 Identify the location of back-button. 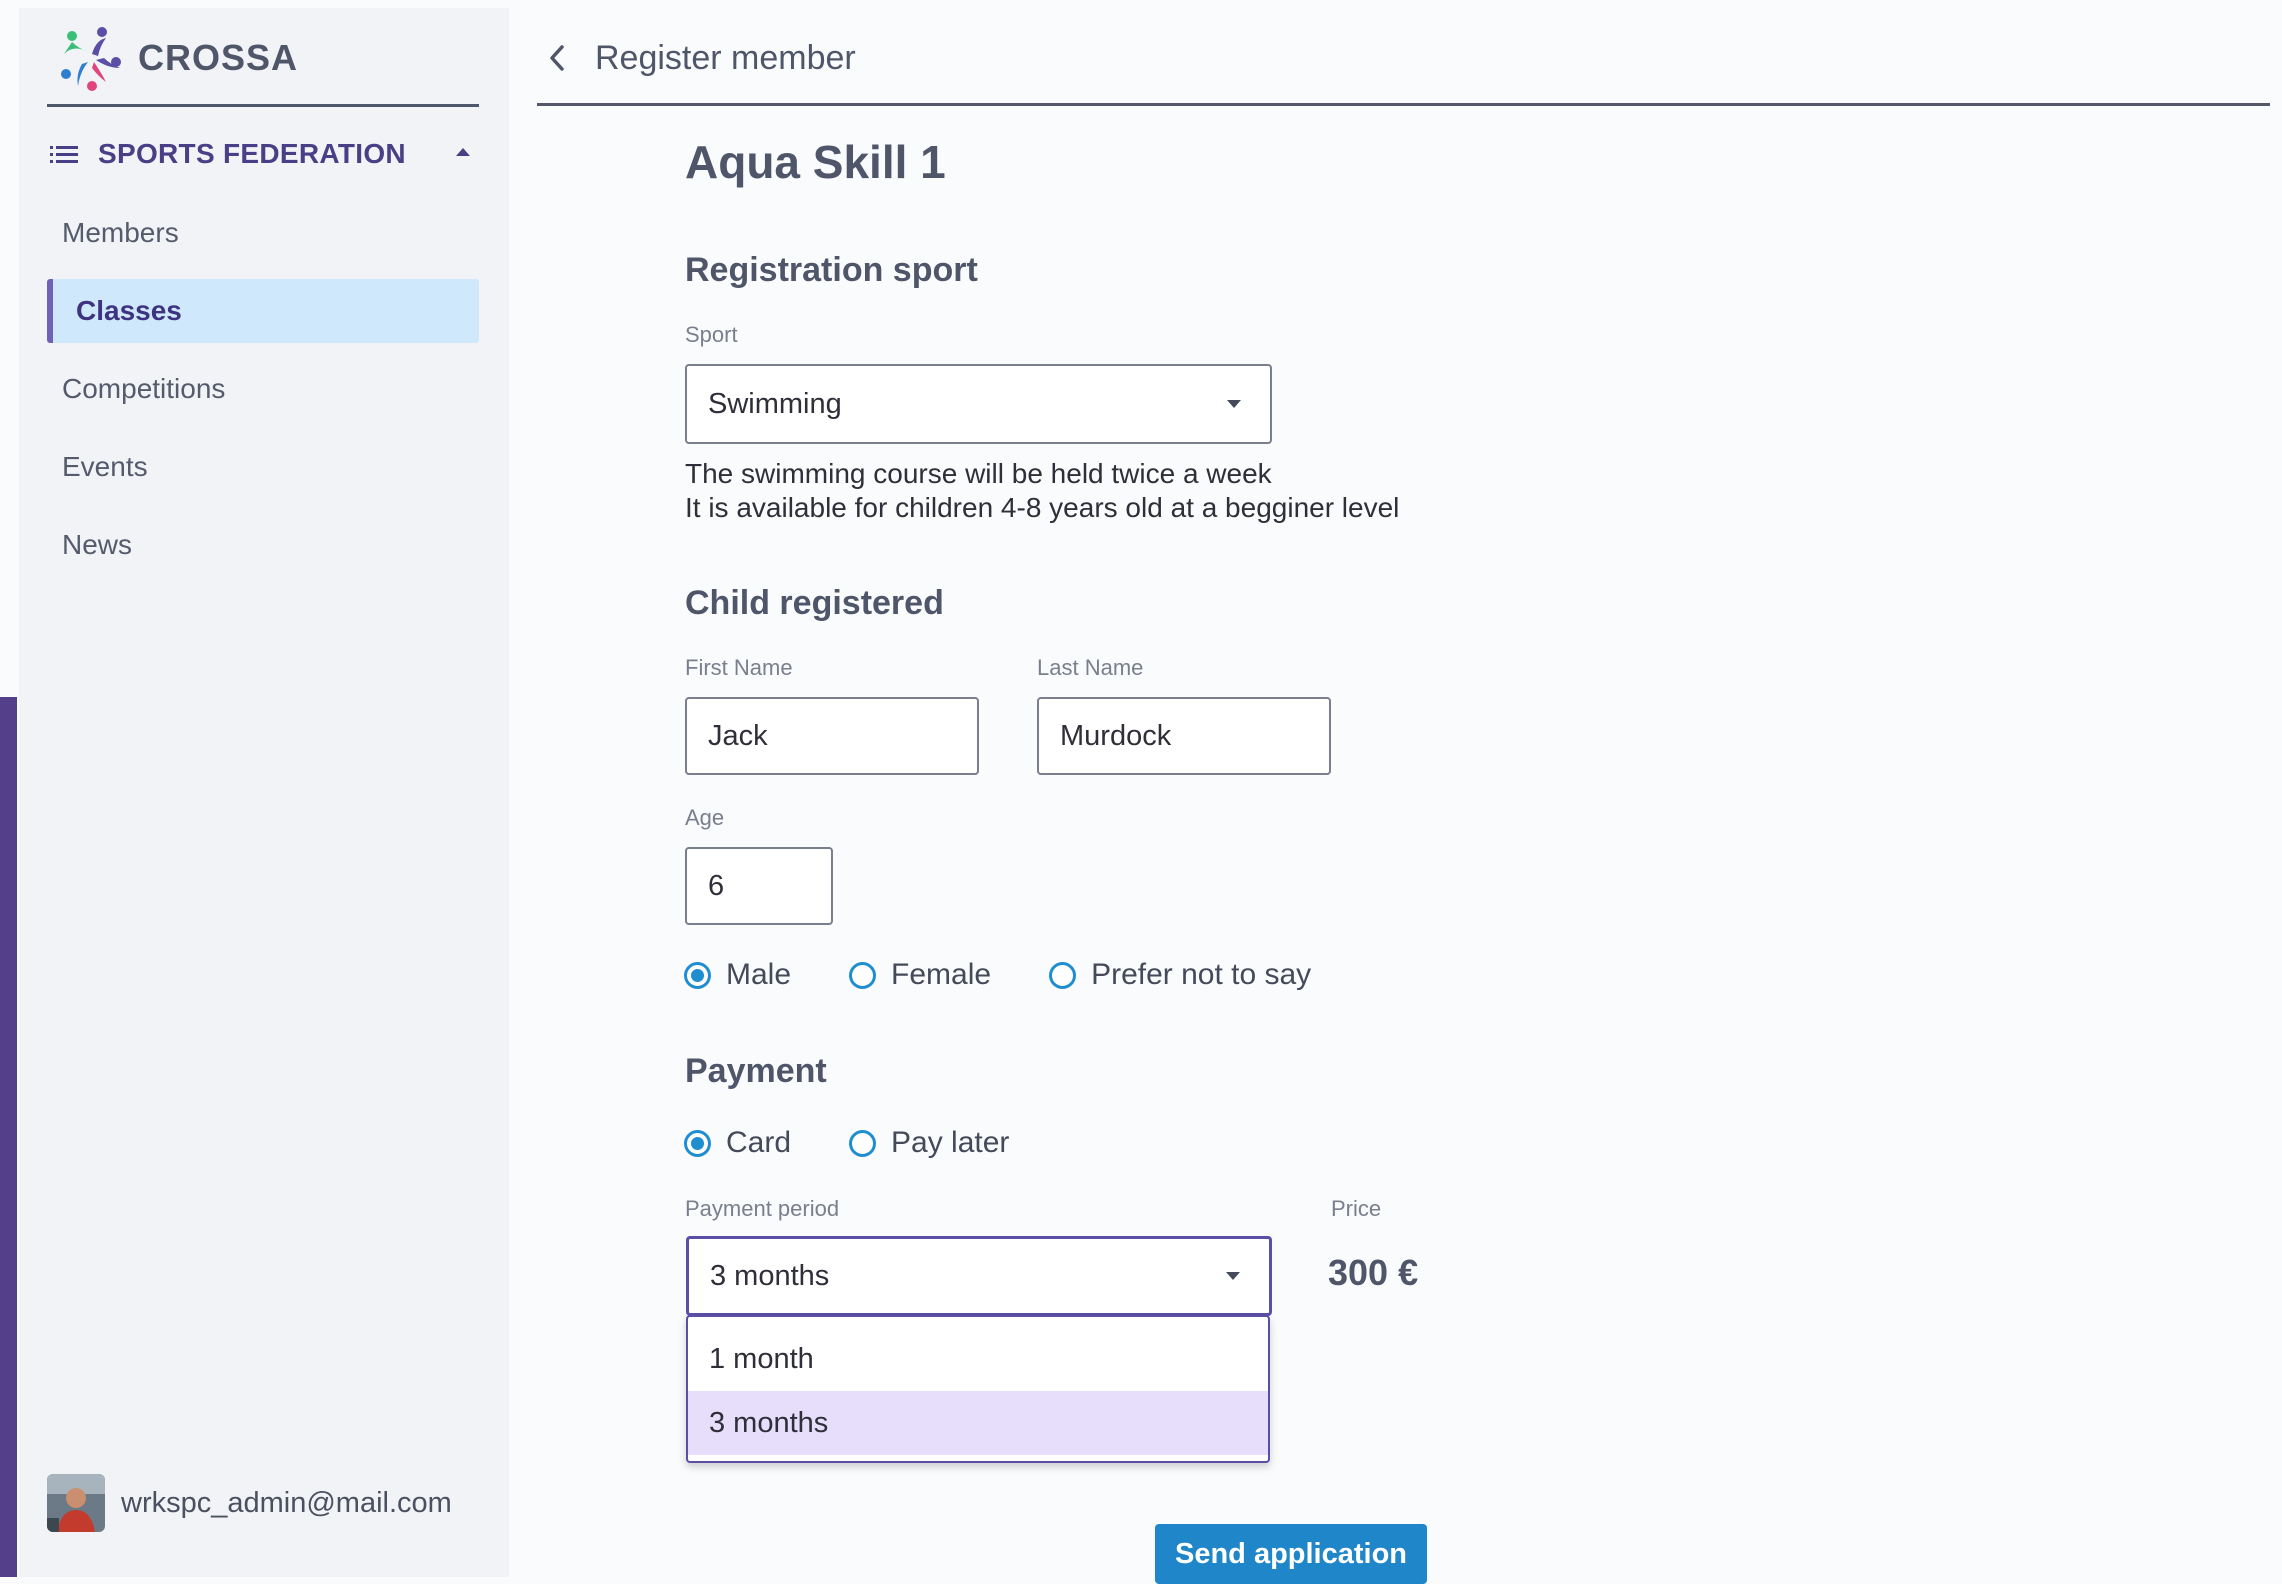
(557, 58).